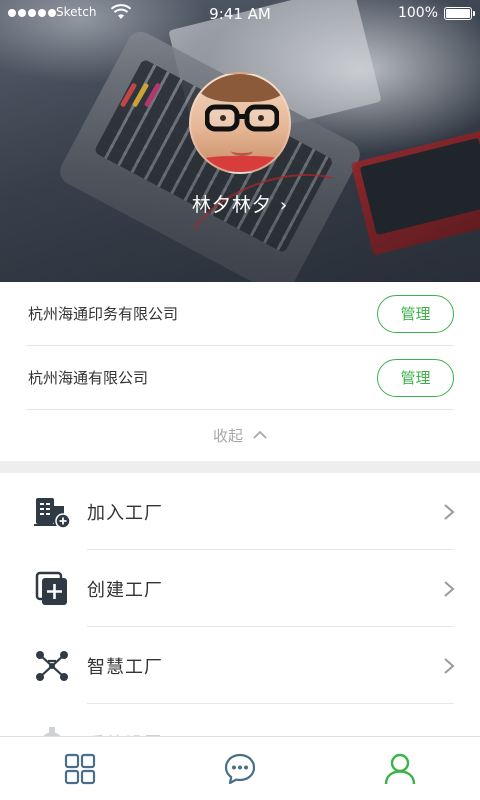 This screenshot has width=480, height=800. I want to click on tab-home, so click(80, 768).